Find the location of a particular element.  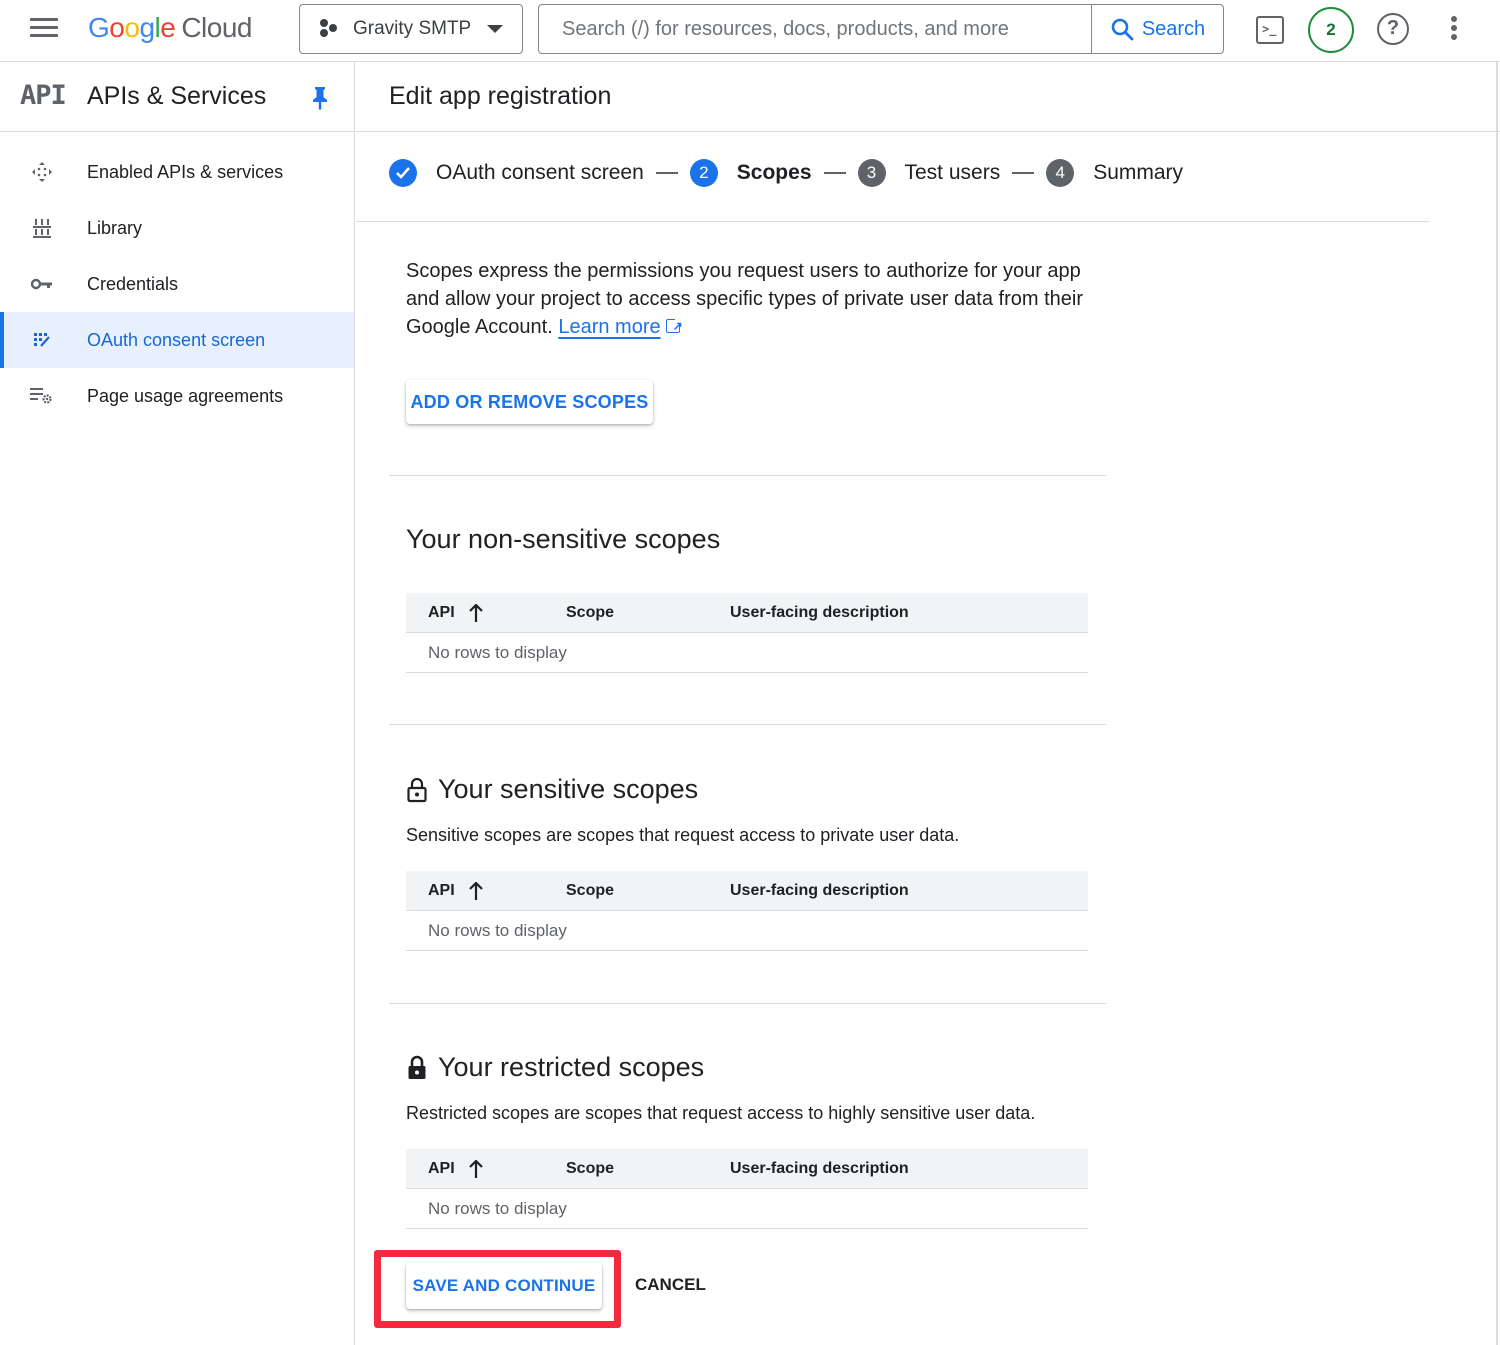

chevron-down-icon is located at coordinates (495, 29).